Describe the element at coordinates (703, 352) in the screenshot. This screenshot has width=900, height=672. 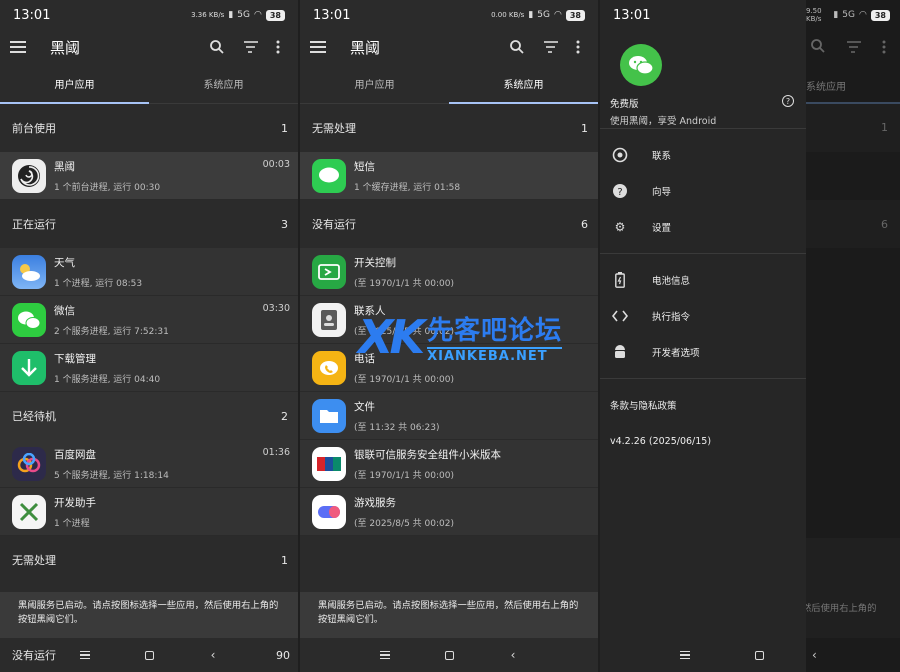
I see `drawer-item-developer: 开发者选项` at that location.